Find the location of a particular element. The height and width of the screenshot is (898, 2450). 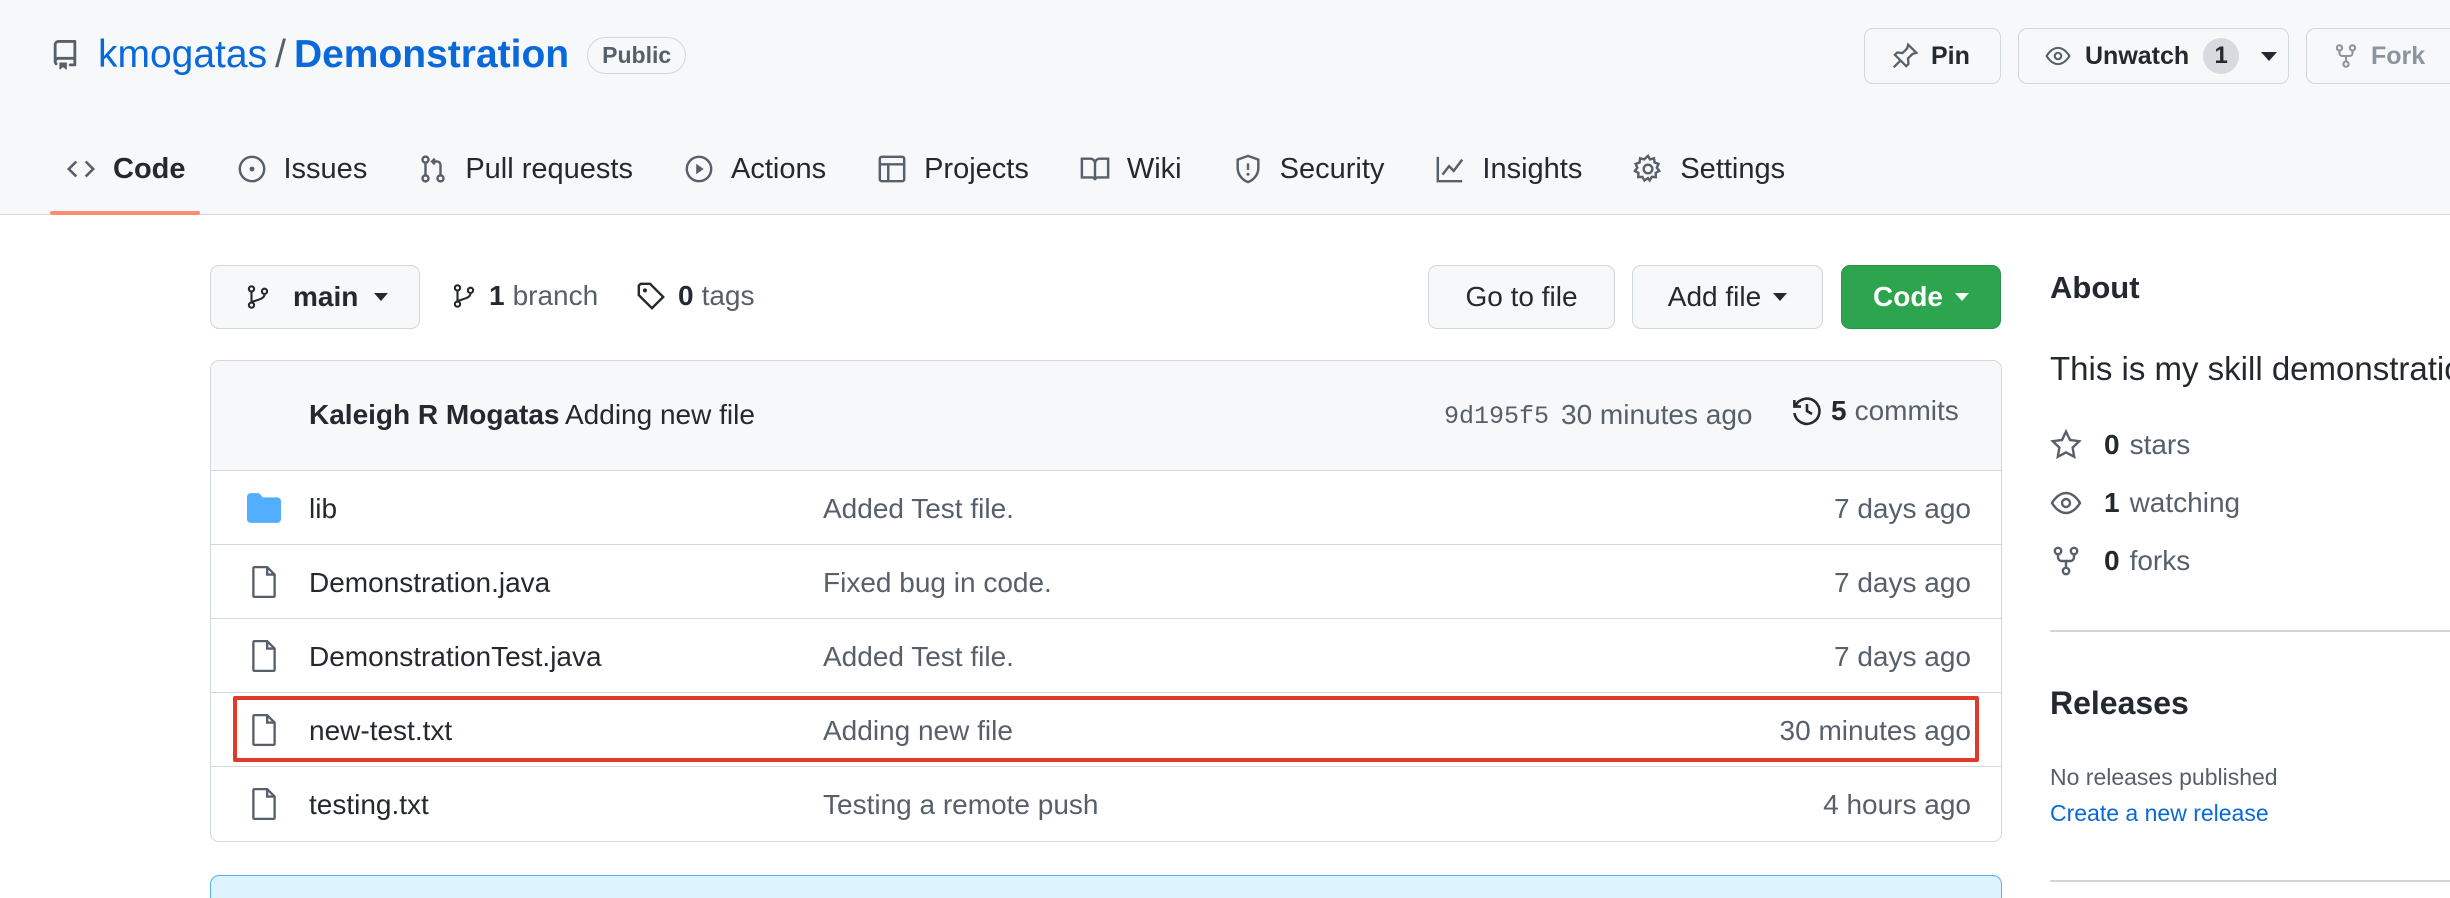

visibility-badge: Public is located at coordinates (637, 55).